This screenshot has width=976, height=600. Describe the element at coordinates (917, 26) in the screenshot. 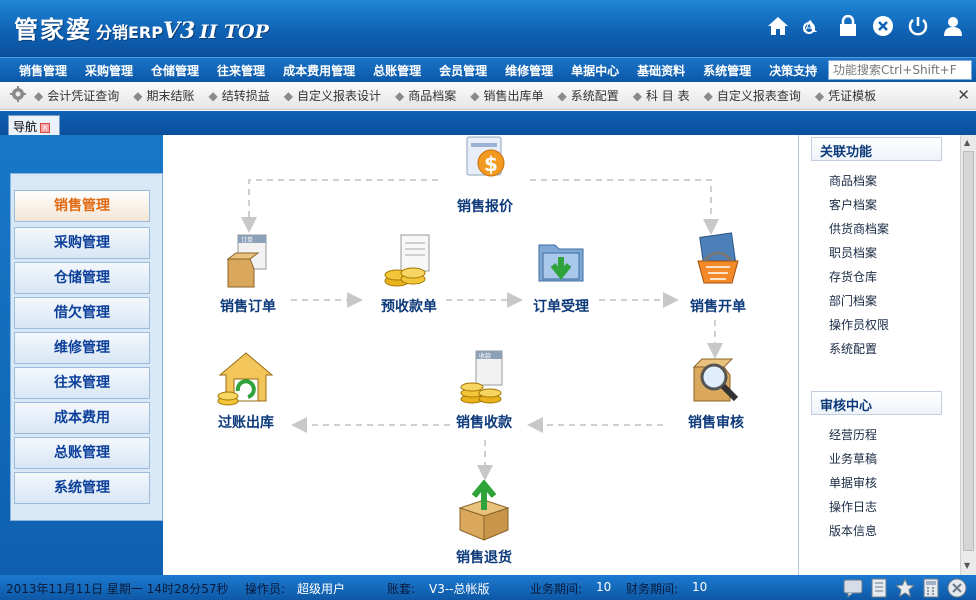

I see `power-icon` at that location.